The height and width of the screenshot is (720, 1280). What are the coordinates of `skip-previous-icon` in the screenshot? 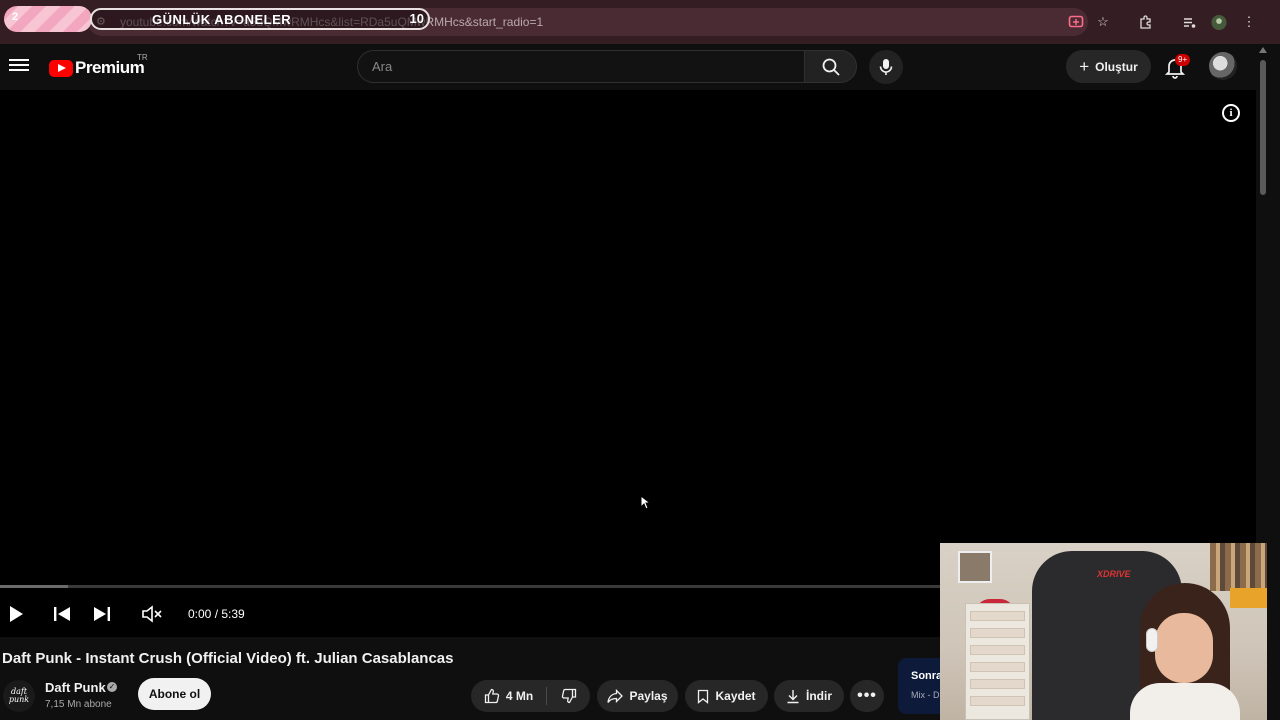 It's located at (62, 614).